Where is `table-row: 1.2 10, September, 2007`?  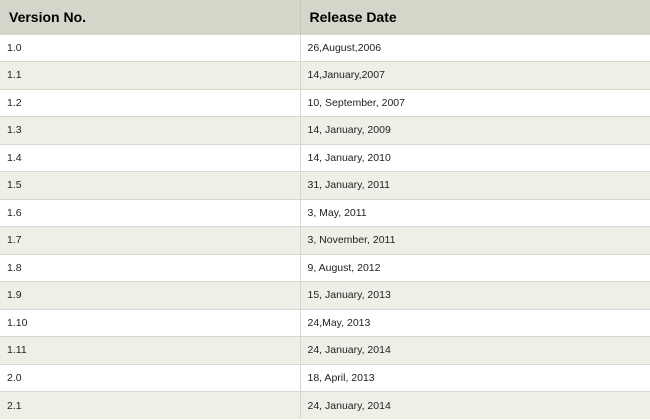 table-row: 1.2 10, September, 2007 is located at coordinates (325, 102).